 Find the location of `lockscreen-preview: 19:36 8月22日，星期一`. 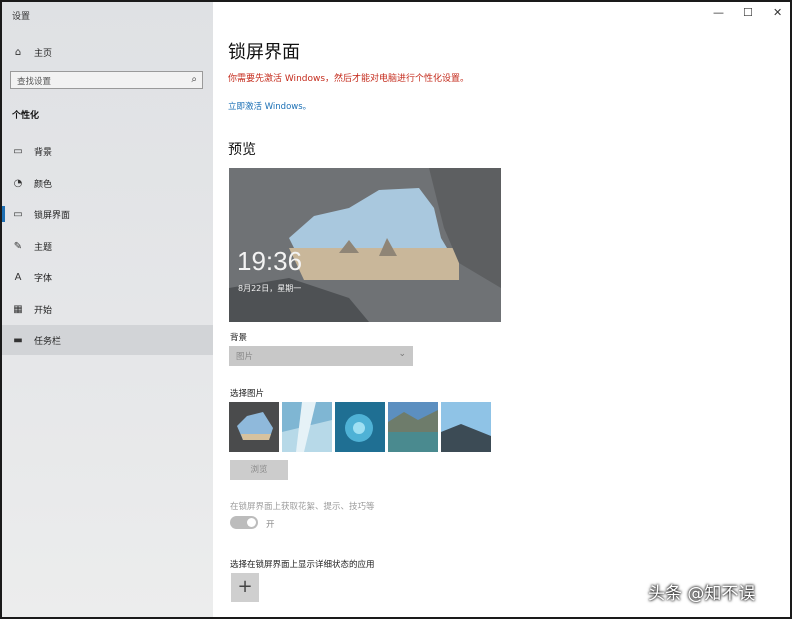

lockscreen-preview: 19:36 8月22日，星期一 is located at coordinates (365, 245).